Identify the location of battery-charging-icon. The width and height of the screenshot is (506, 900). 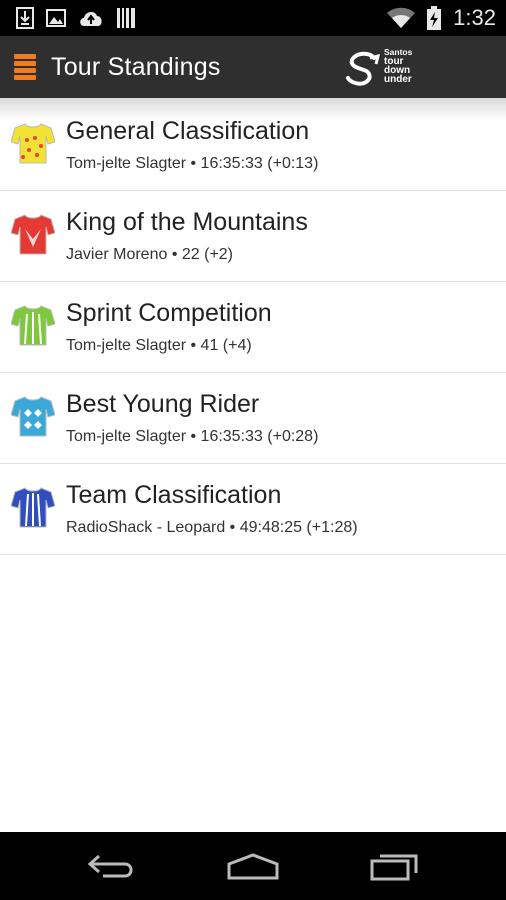
(434, 18).